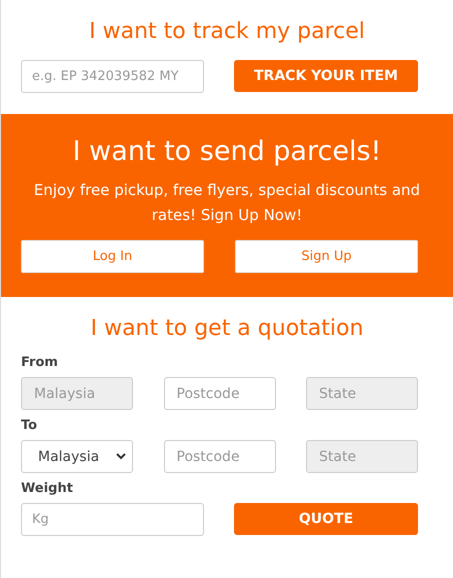  What do you see at coordinates (112, 256) in the screenshot?
I see `login-button: Log In` at bounding box center [112, 256].